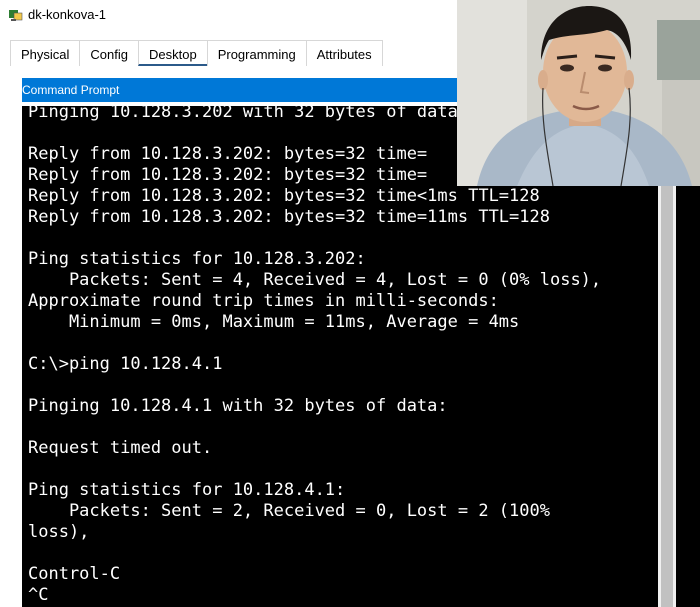 This screenshot has height=607, width=700. I want to click on webcam-overlay, so click(578, 93).